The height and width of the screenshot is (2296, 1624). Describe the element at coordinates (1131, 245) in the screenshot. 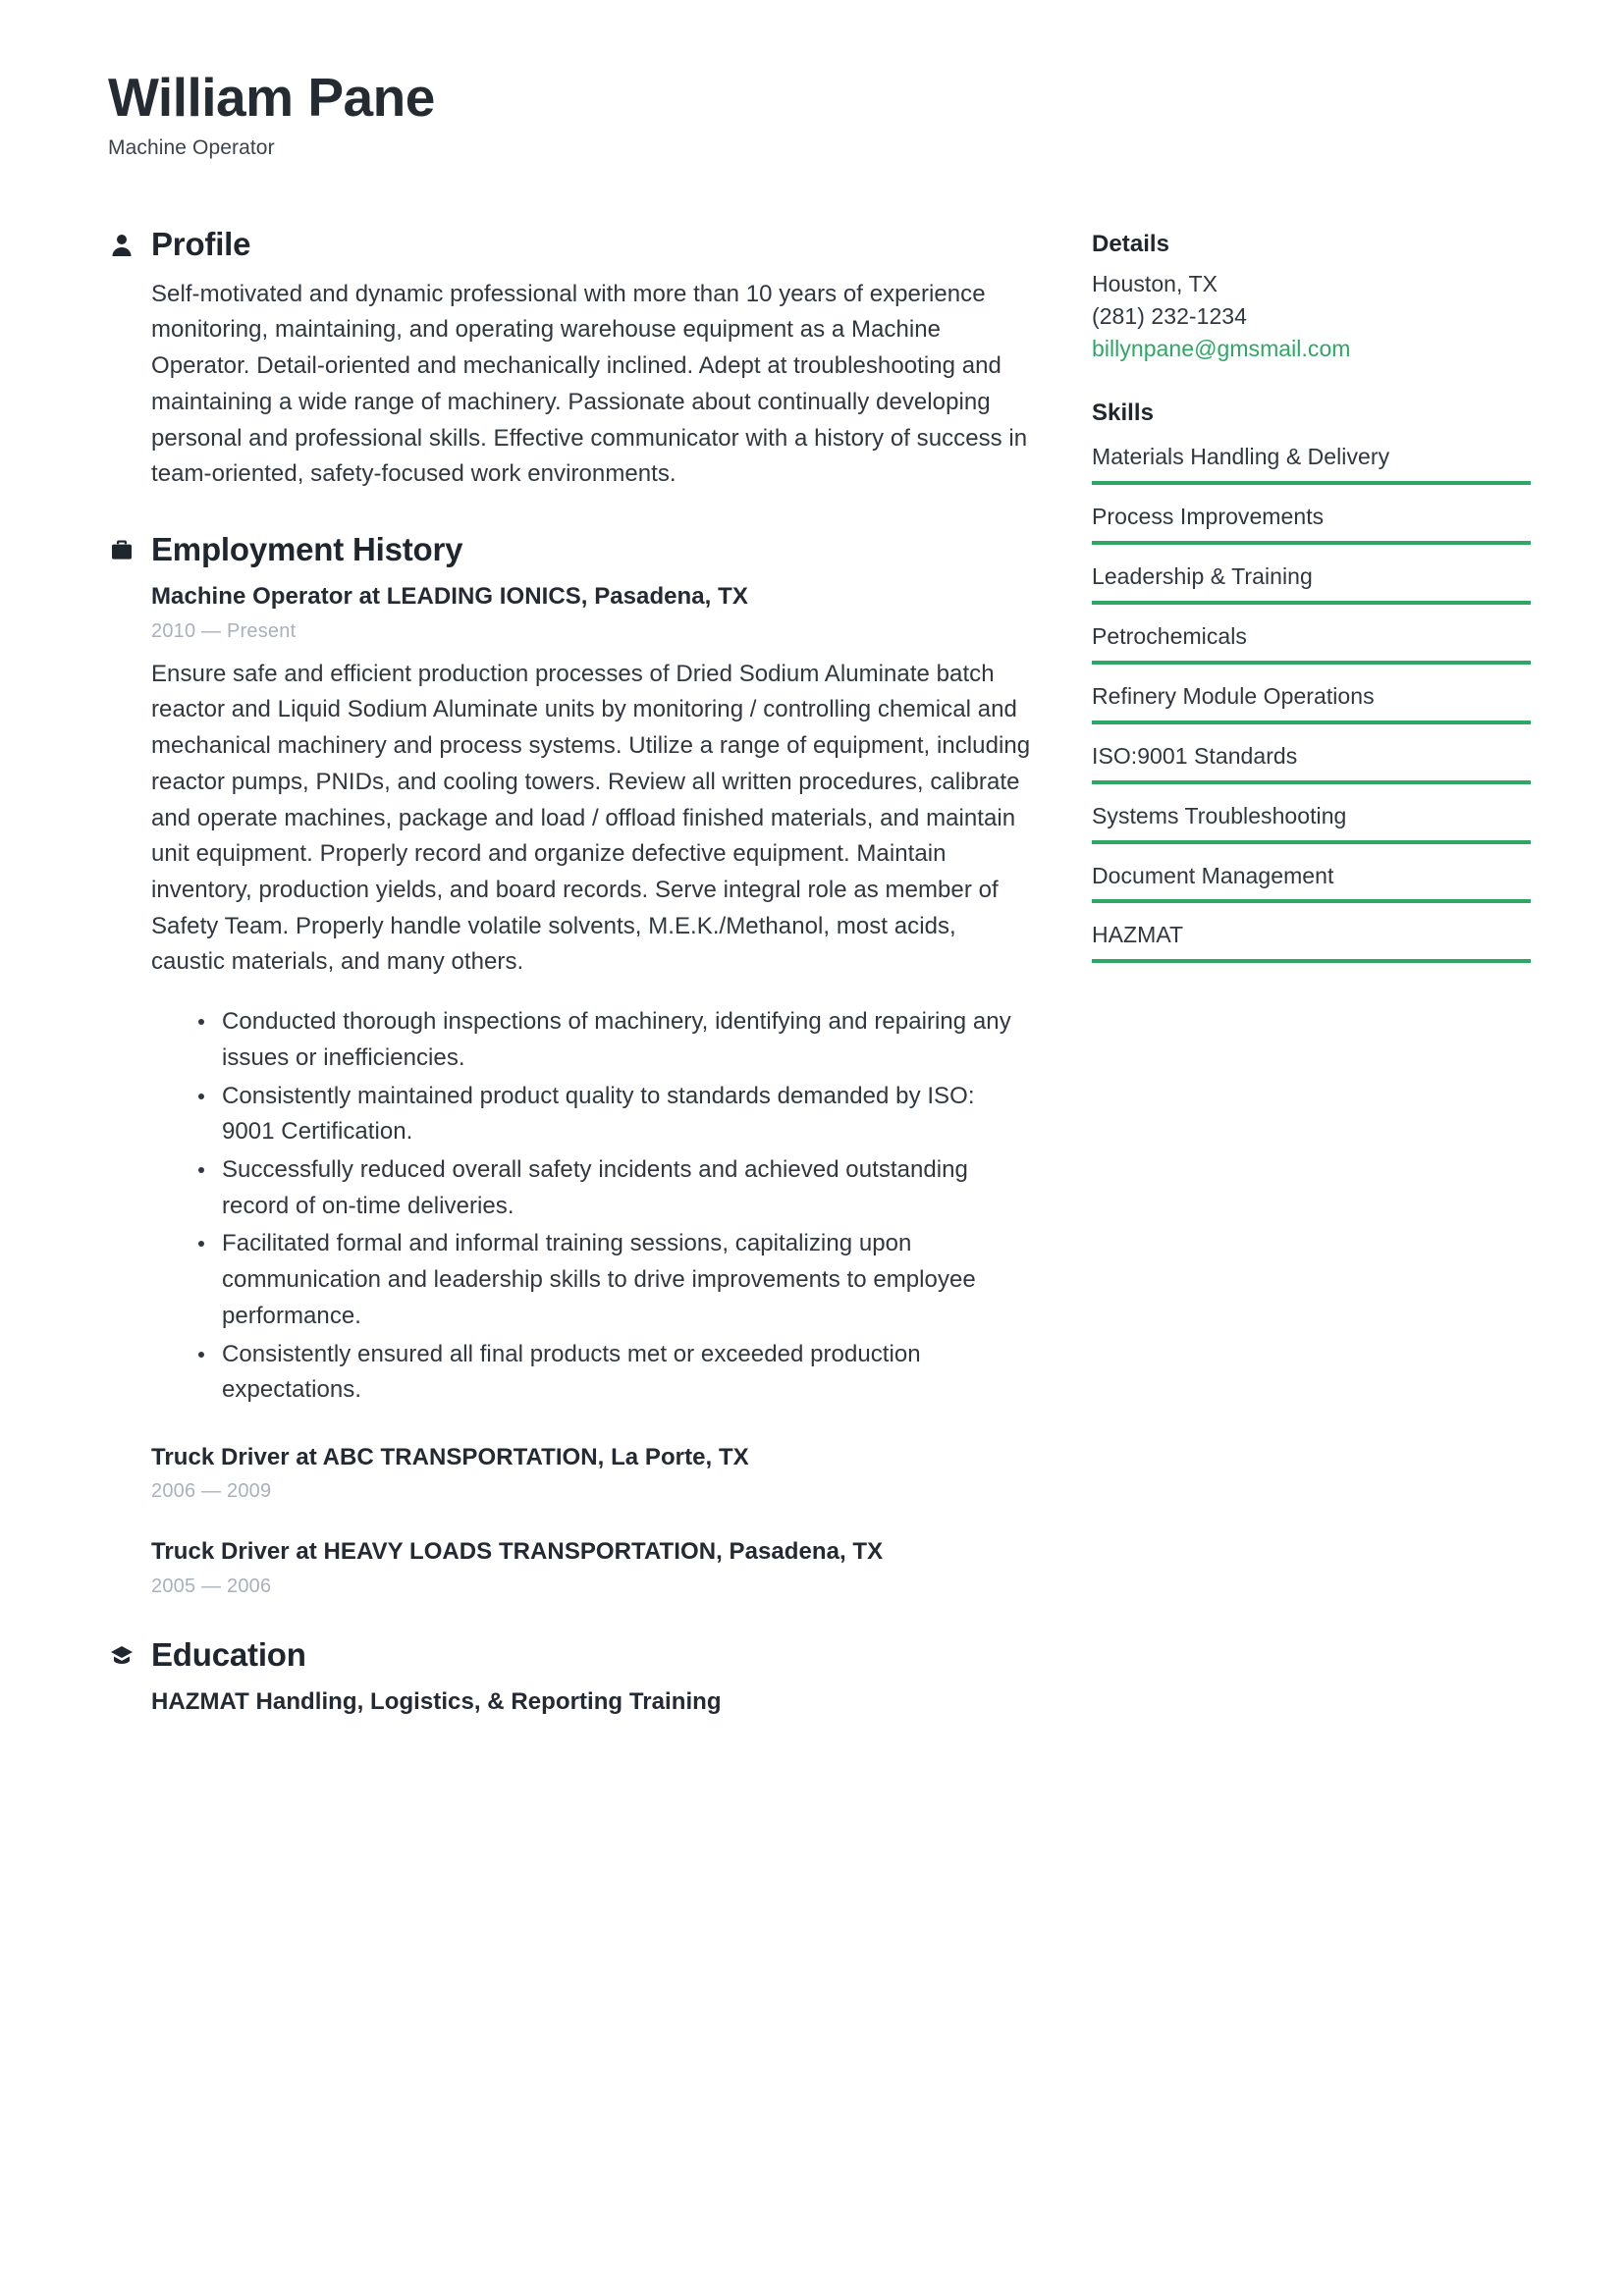

I see `details-heading: Details` at that location.